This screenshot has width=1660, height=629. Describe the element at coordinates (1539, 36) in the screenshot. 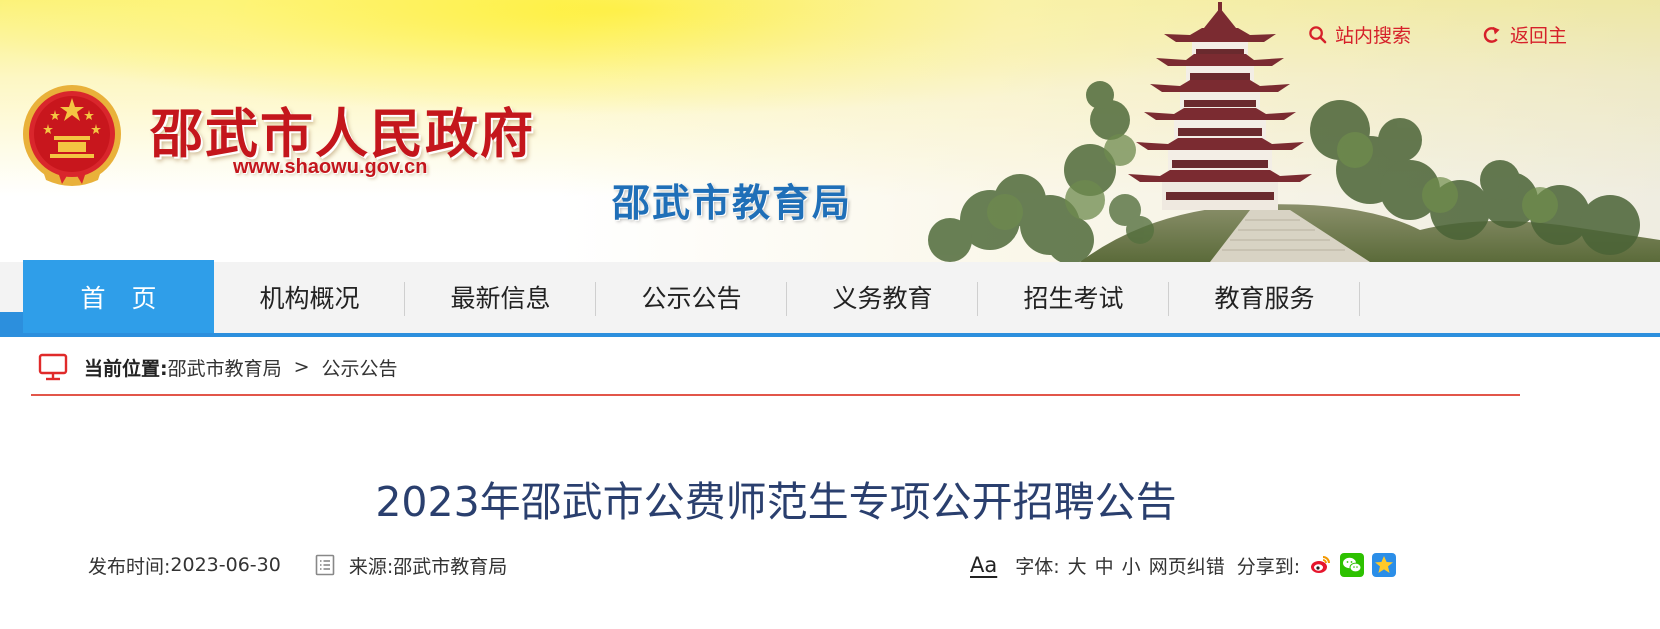

I see `return-home-label: 返回主` at that location.